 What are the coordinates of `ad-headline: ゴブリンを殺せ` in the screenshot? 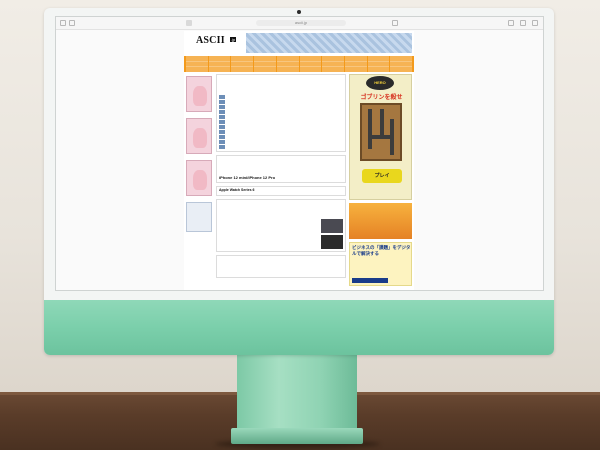 It's located at (381, 98).